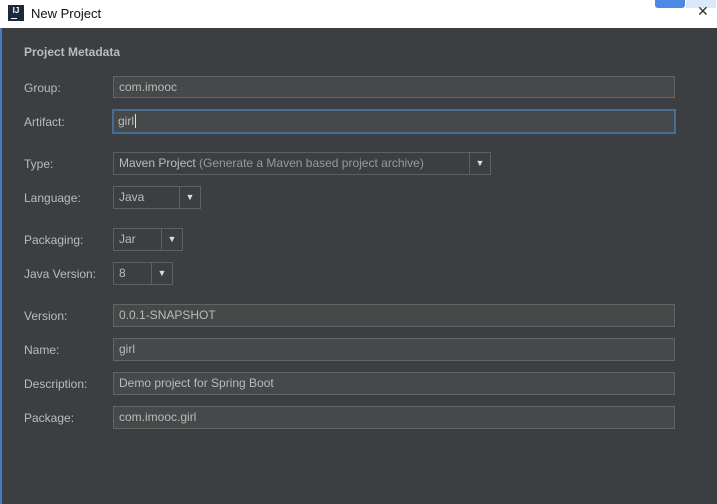 Image resolution: width=717 pixels, height=504 pixels. Describe the element at coordinates (358, 14) in the screenshot. I see `title-bar: IJ New Project ✕` at that location.